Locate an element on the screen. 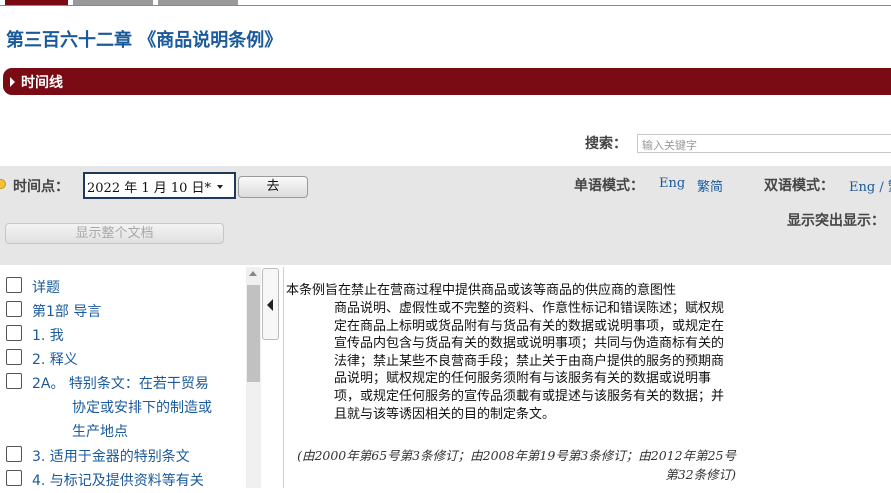 Image resolution: width=891 pixels, height=493 pixels. page-title: 第三百六十二章 《商品说明条例》 is located at coordinates (144, 40).